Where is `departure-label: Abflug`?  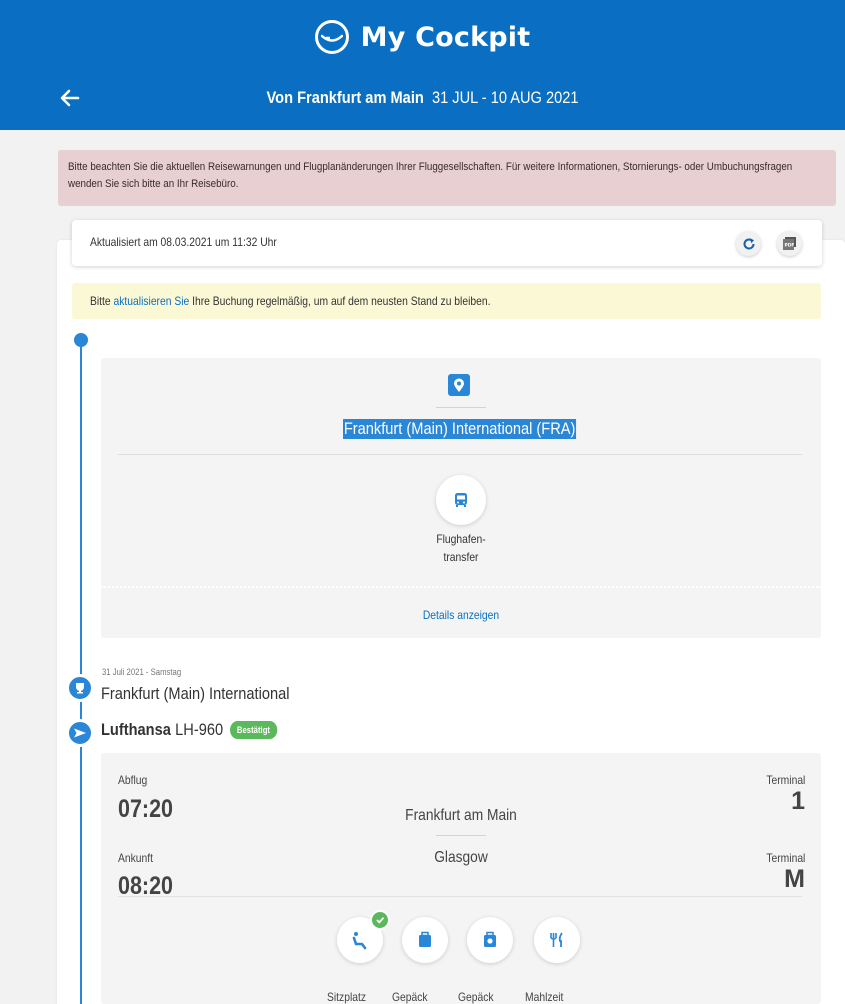
departure-label: Abflug is located at coordinates (133, 780).